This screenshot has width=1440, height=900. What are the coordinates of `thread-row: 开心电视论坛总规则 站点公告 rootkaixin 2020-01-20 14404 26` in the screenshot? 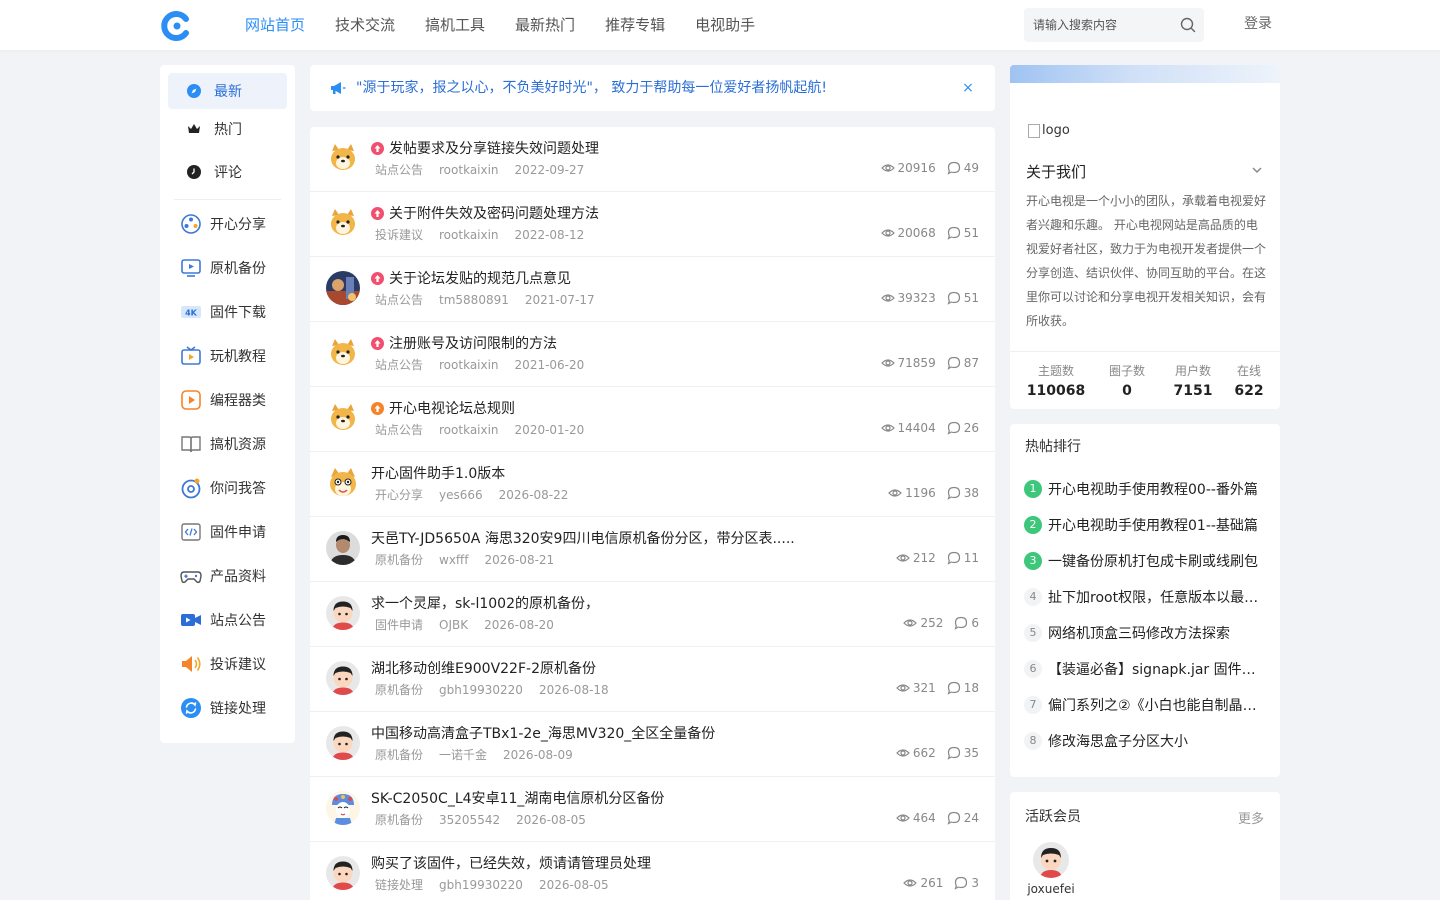 It's located at (652, 419).